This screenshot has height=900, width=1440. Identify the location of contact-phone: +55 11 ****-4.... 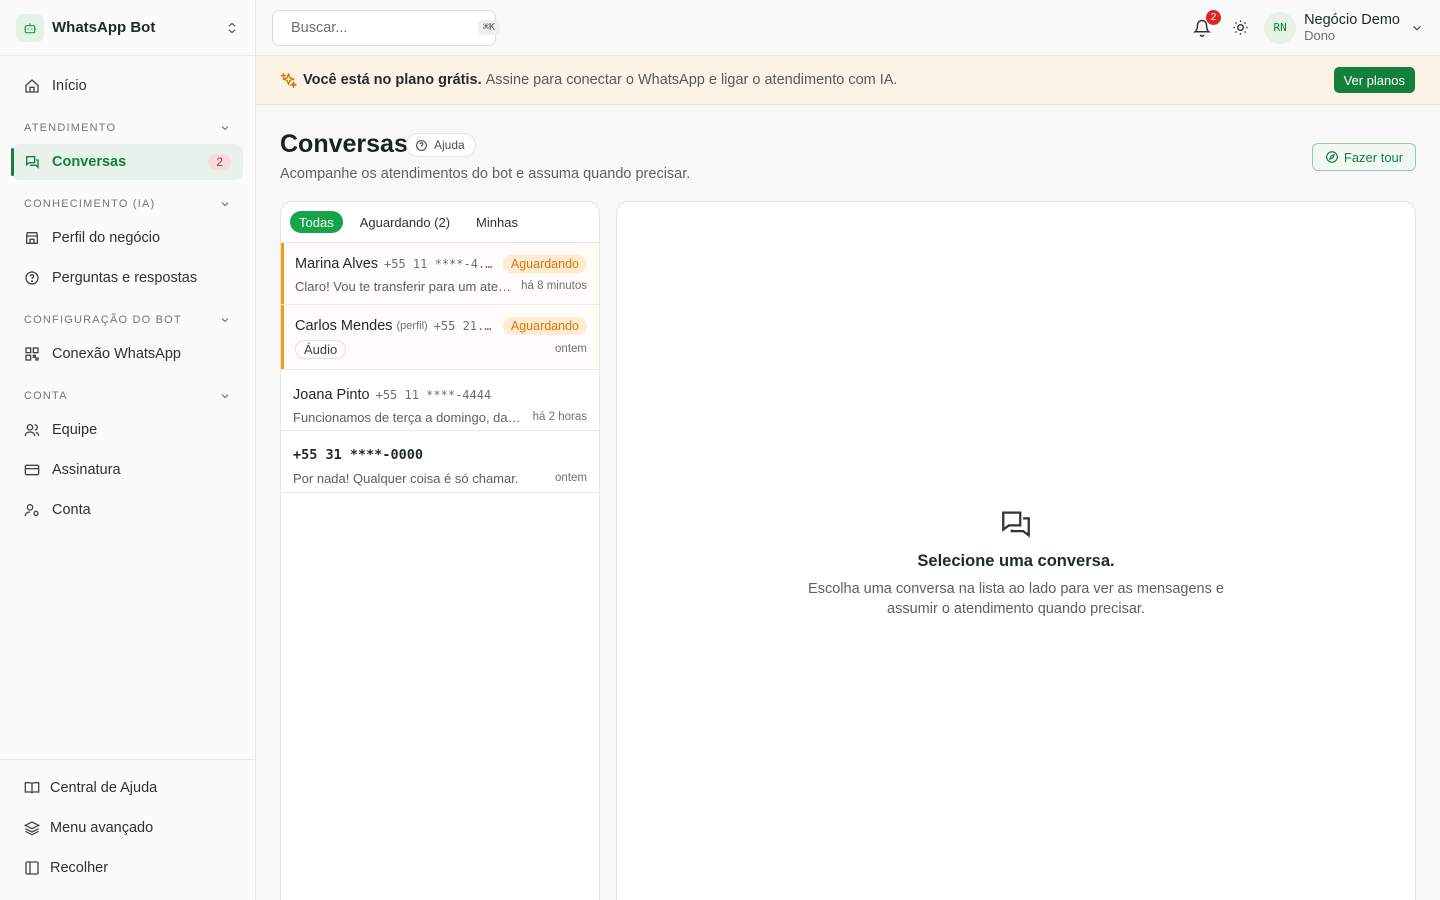
(438, 264).